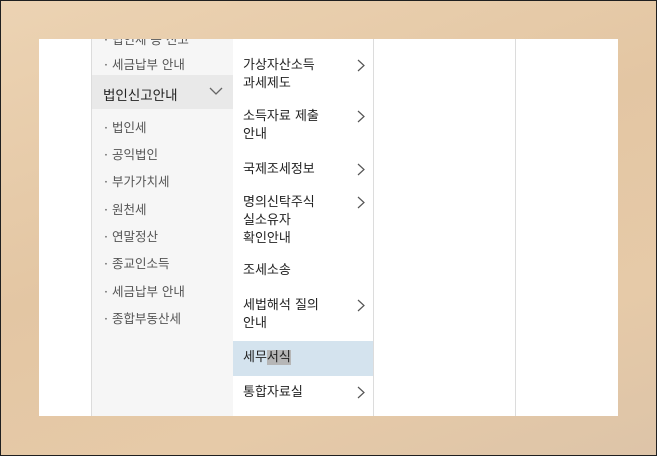  Describe the element at coordinates (278, 357) in the screenshot. I see `selected-text: 서식` at that location.